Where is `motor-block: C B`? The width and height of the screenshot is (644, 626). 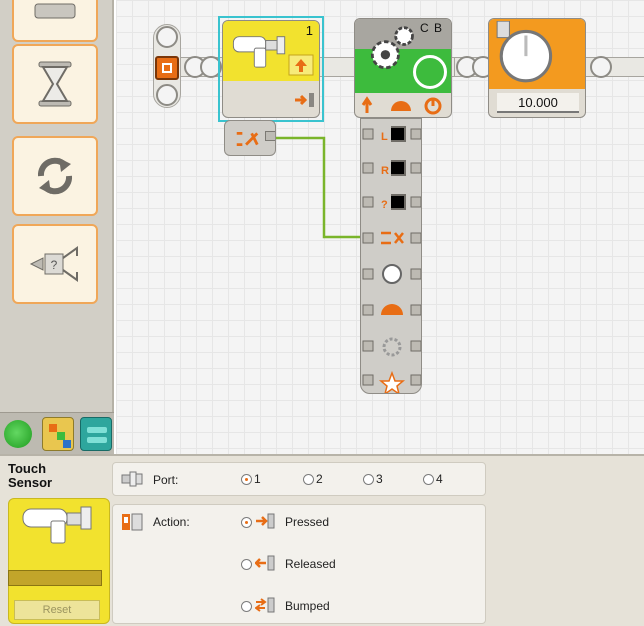
motor-block: C B is located at coordinates (403, 68).